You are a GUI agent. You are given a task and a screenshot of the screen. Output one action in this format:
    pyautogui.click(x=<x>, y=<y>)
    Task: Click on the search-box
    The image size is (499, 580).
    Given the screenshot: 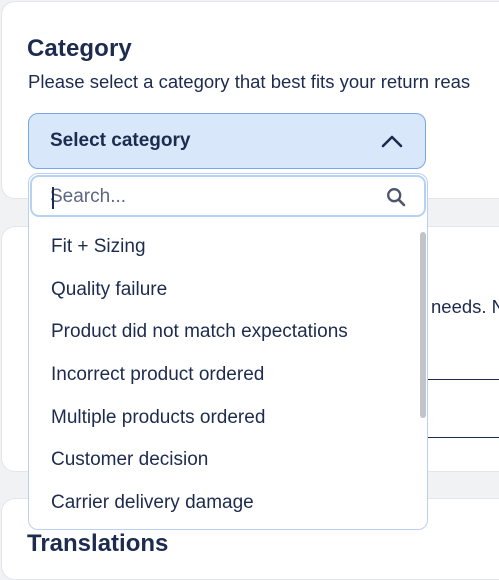 What is the action you would take?
    pyautogui.click(x=228, y=196)
    